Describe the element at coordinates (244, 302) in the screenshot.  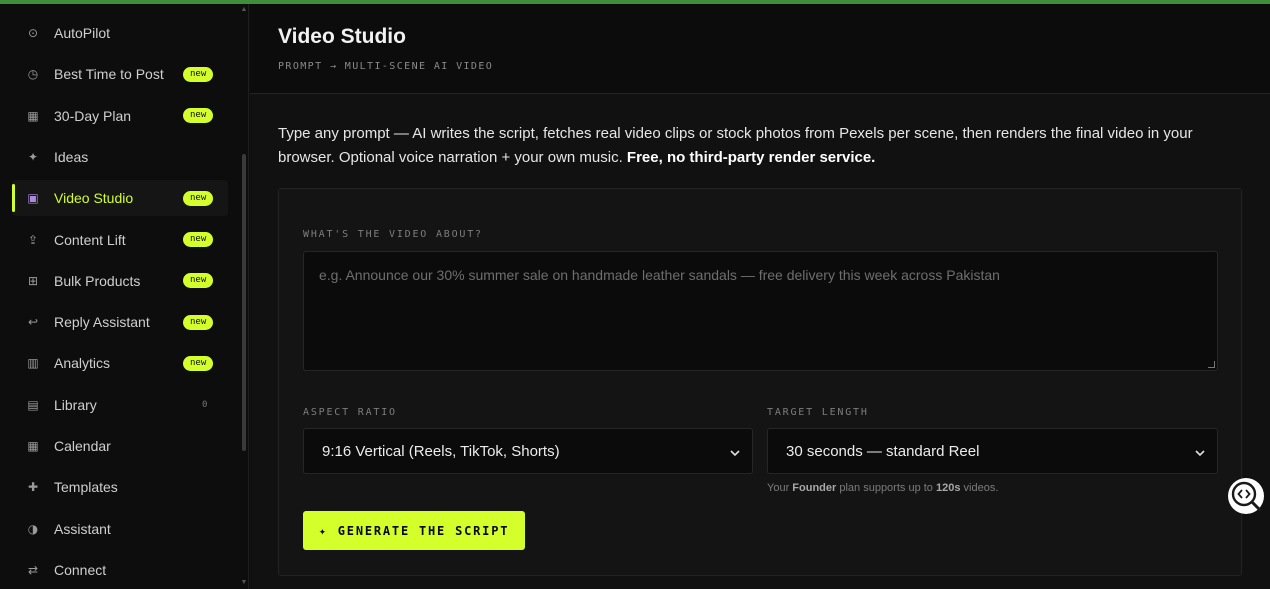
I see `scroll-thumb` at that location.